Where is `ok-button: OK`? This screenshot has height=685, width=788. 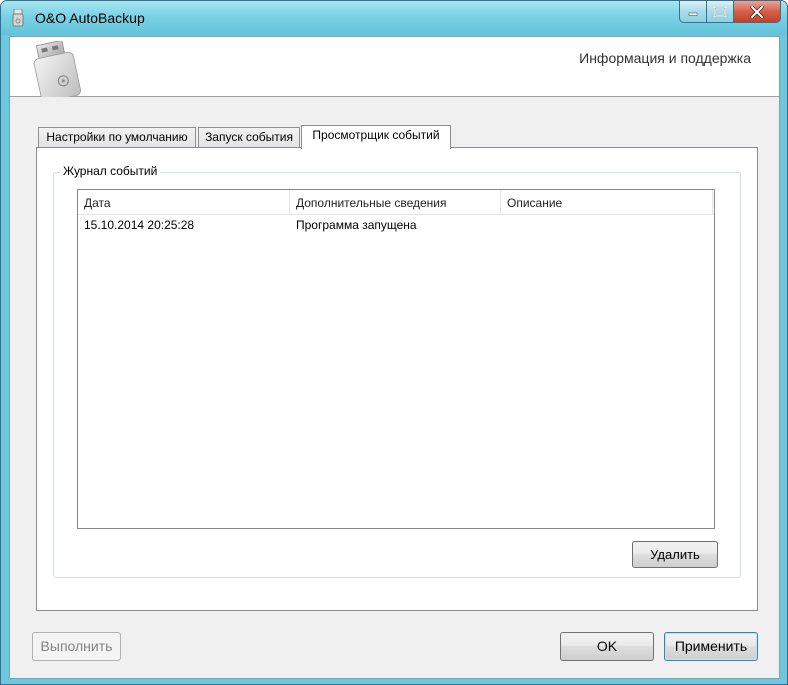
ok-button: OK is located at coordinates (607, 646).